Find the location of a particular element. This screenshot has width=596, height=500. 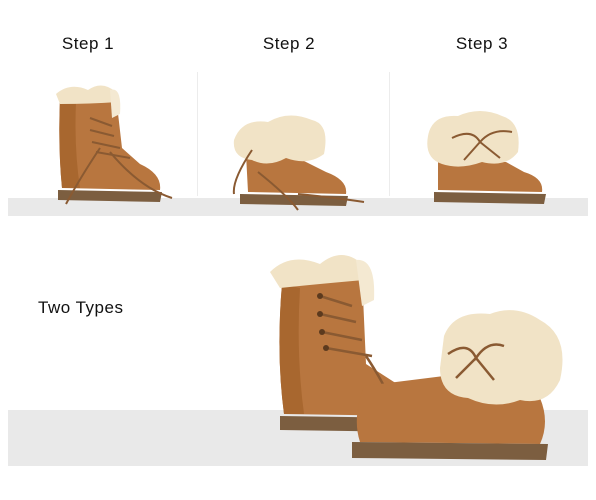

step-1-label: Step 1 is located at coordinates (88, 43).